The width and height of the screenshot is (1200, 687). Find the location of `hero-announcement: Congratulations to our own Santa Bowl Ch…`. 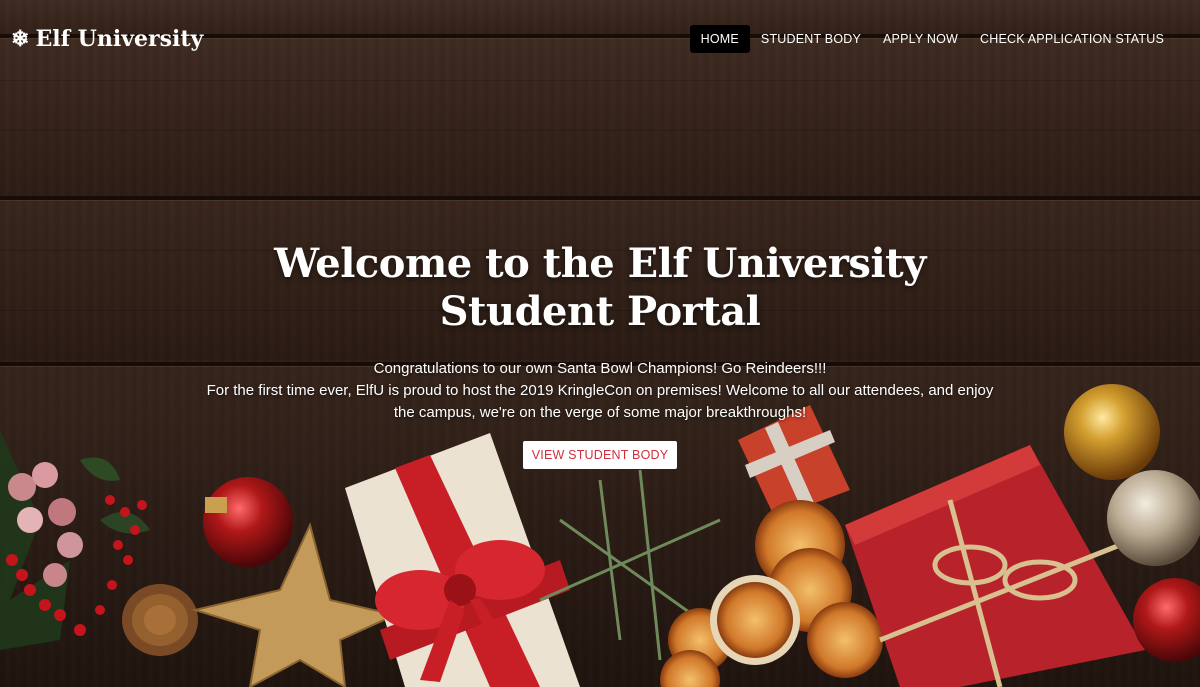

hero-announcement: Congratulations to our own Santa Bowl Ch… is located at coordinates (600, 368).